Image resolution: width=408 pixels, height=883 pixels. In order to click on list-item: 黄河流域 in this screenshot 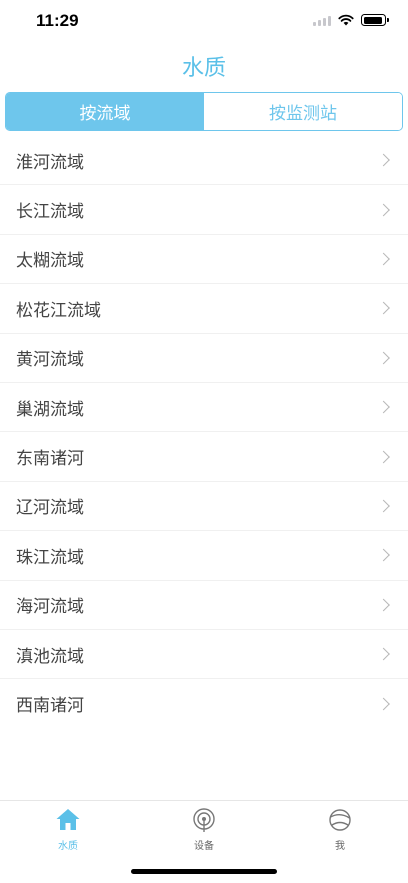, I will do `click(204, 358)`.